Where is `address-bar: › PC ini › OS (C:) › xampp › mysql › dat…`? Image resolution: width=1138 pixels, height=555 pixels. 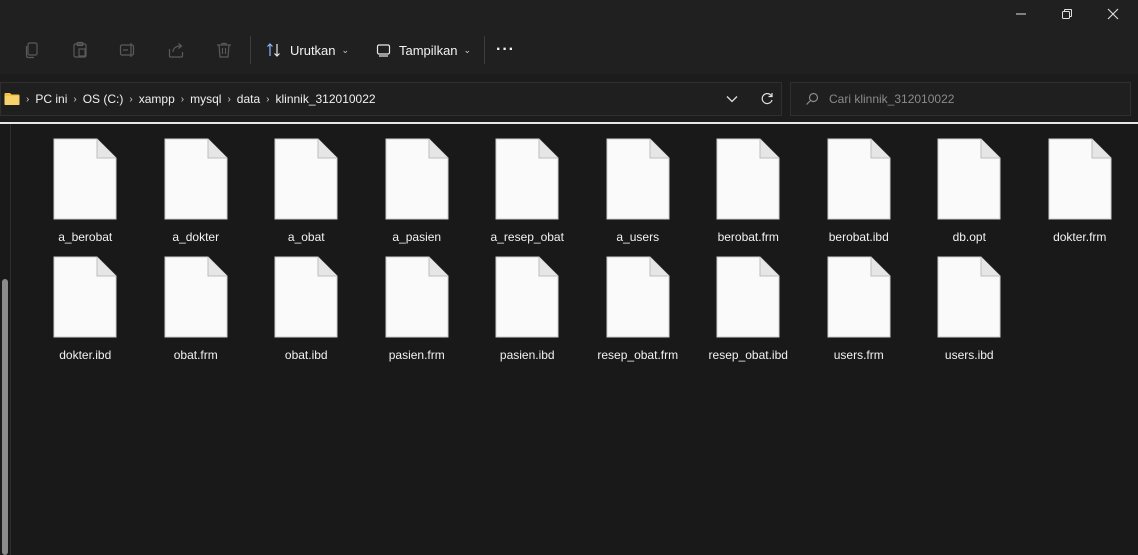
address-bar: › PC ini › OS (C:) › xampp › mysql › dat… is located at coordinates (391, 99).